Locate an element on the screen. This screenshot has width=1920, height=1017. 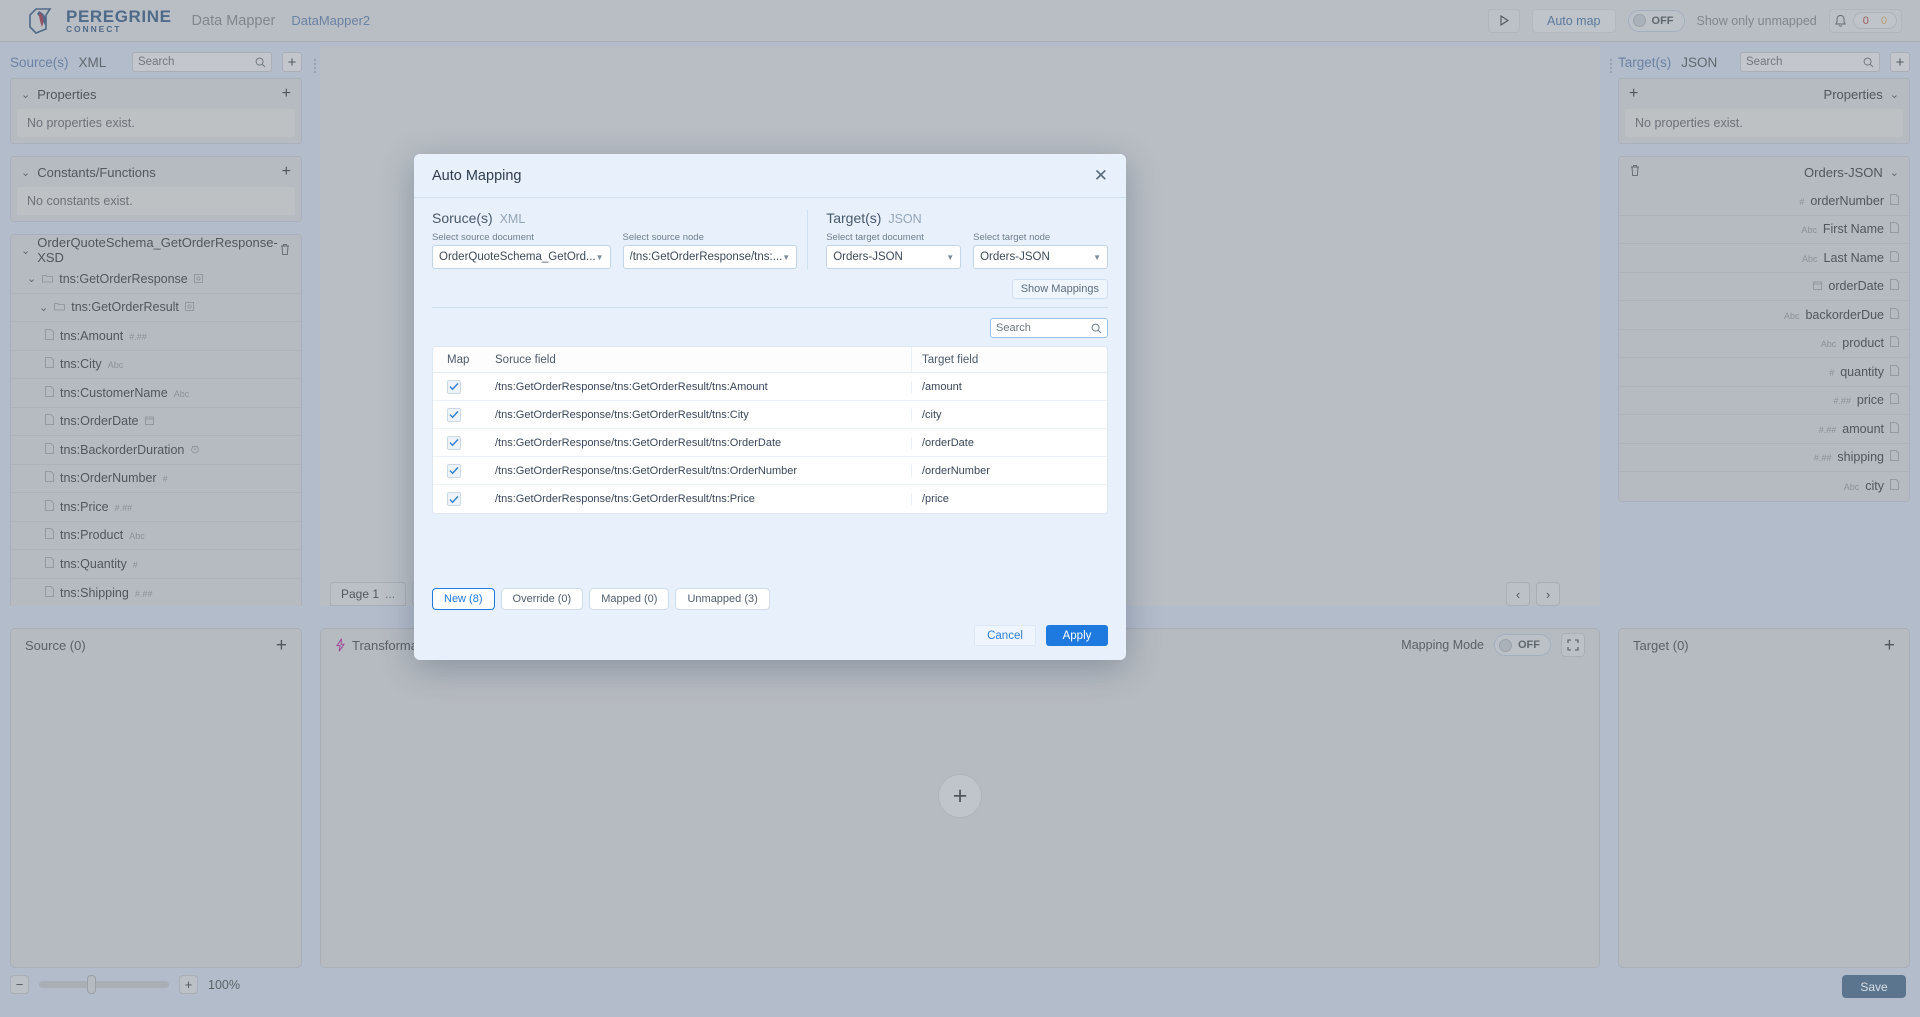
filter-chip: Override (0) is located at coordinates (542, 599).